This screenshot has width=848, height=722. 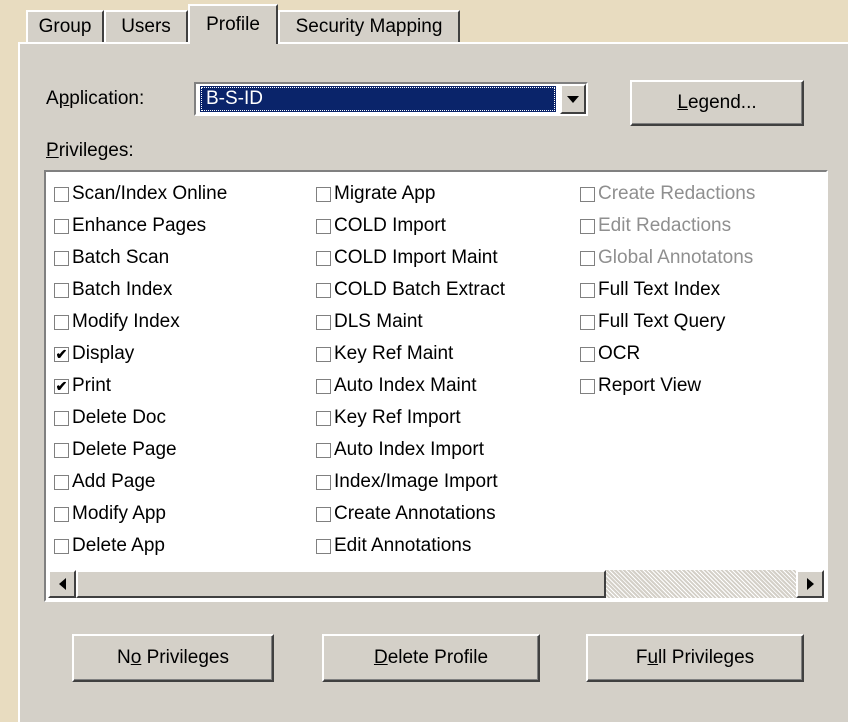 What do you see at coordinates (173, 658) in the screenshot?
I see `no-privileges-button: No Privileges` at bounding box center [173, 658].